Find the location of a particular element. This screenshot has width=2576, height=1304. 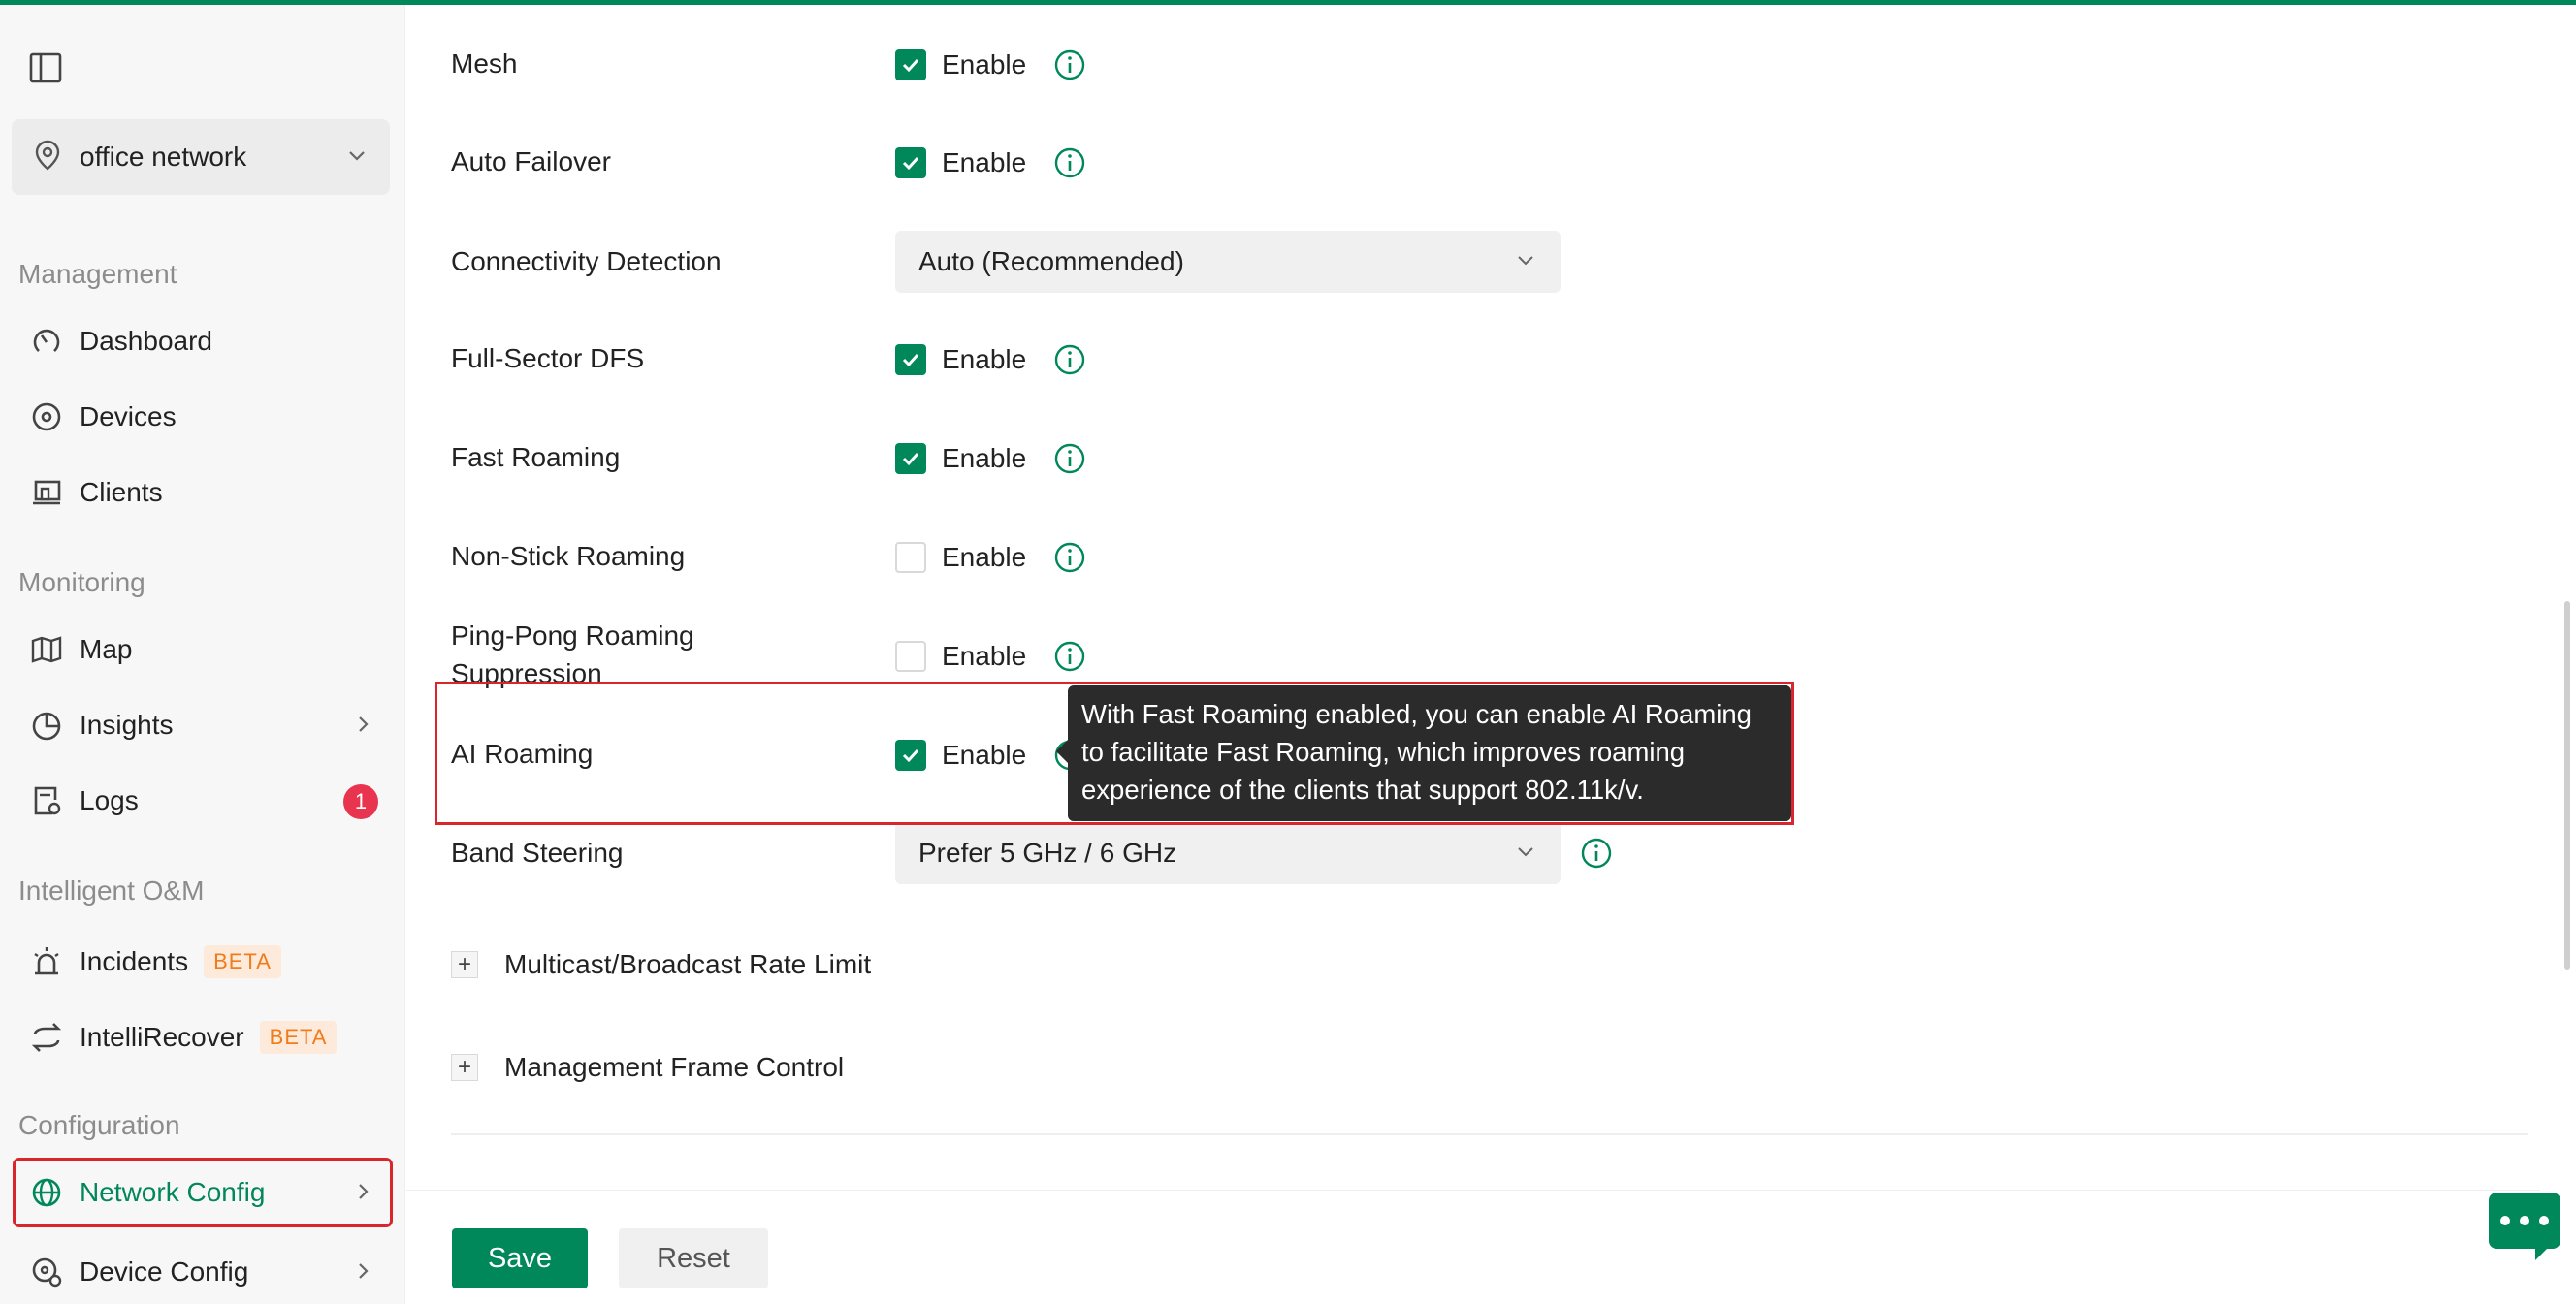

section-label-monitoring: Monitoring is located at coordinates (81, 582).